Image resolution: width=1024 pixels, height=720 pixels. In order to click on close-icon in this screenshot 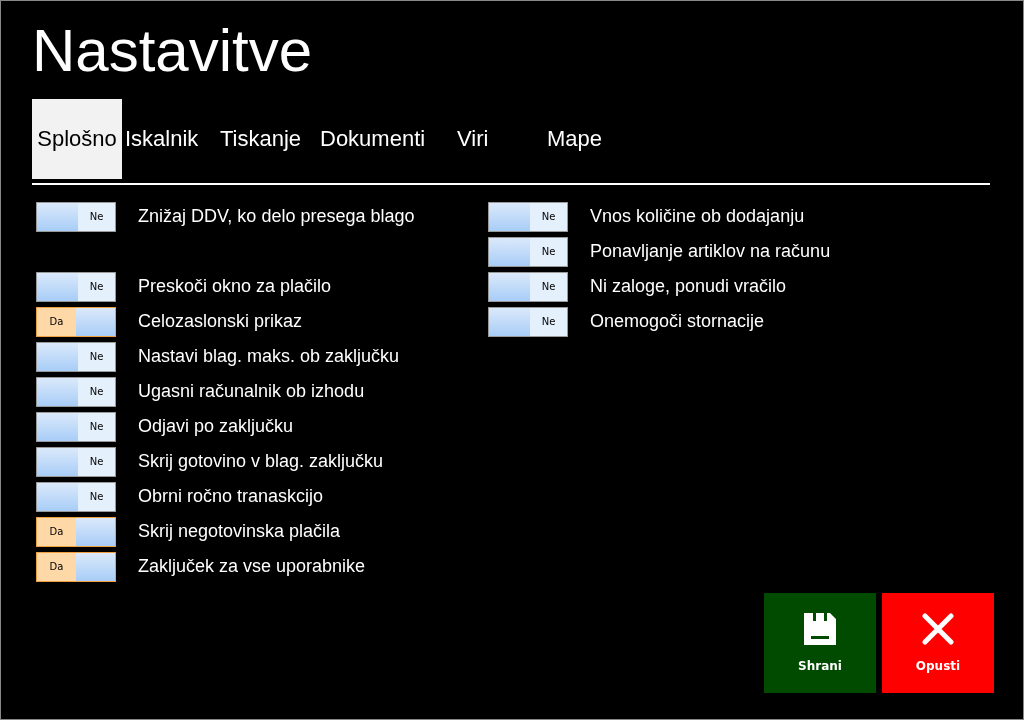, I will do `click(938, 629)`.